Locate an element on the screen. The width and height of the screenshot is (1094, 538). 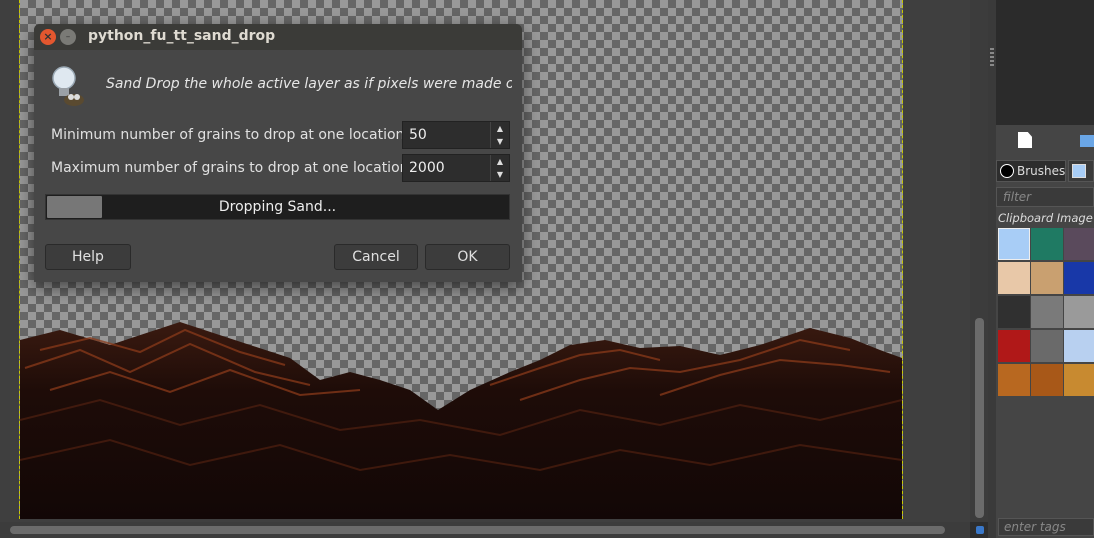
horizontal-scroll-thumb is located at coordinates (477, 530).